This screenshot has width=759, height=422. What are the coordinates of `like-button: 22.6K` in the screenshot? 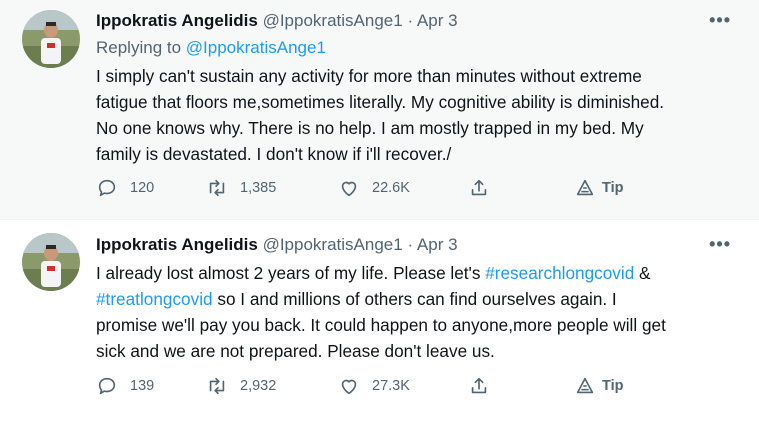 It's located at (374, 188).